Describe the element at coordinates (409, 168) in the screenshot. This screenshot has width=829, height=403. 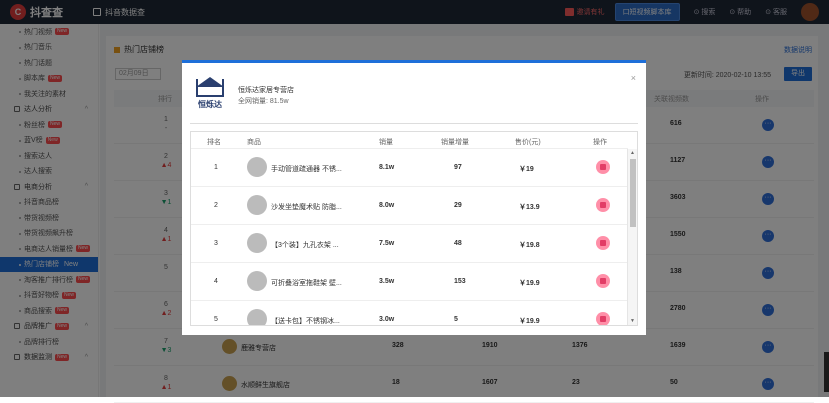
I see `product-row: 1 手动管道疏通器 不锈... 8.1w 97 ￥19` at that location.